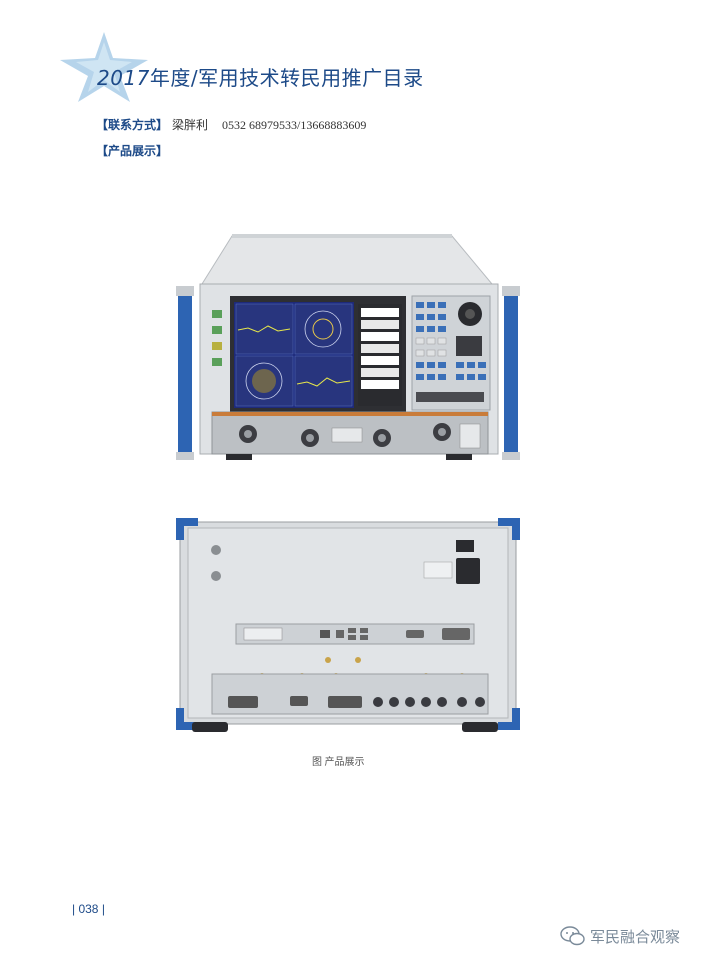 Image resolution: width=720 pixels, height=970 pixels. I want to click on title-year: 2017, so click(123, 78).